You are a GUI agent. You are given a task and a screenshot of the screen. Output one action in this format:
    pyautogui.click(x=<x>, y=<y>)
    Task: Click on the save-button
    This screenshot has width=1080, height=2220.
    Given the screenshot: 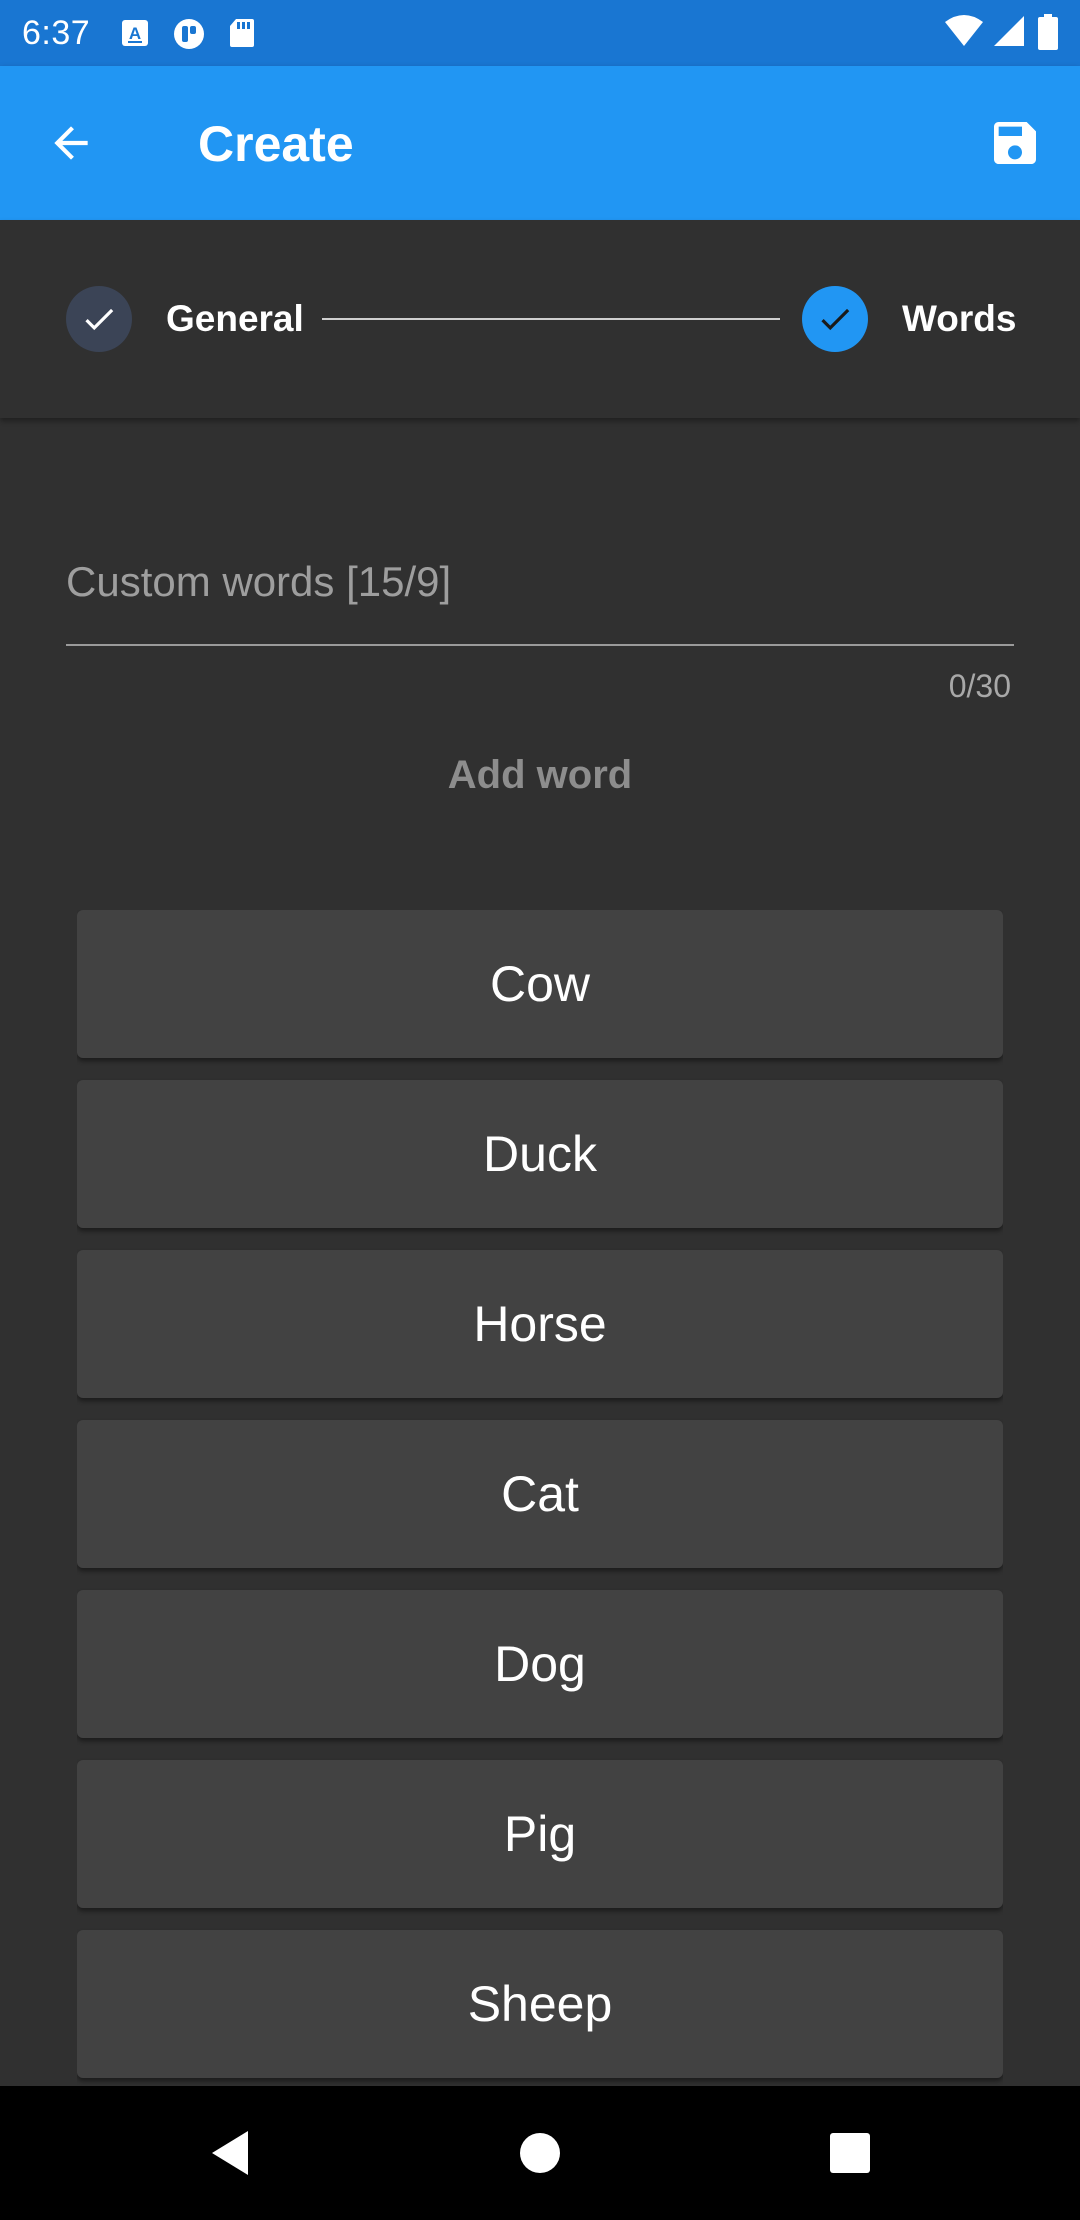 What is the action you would take?
    pyautogui.click(x=1015, y=143)
    